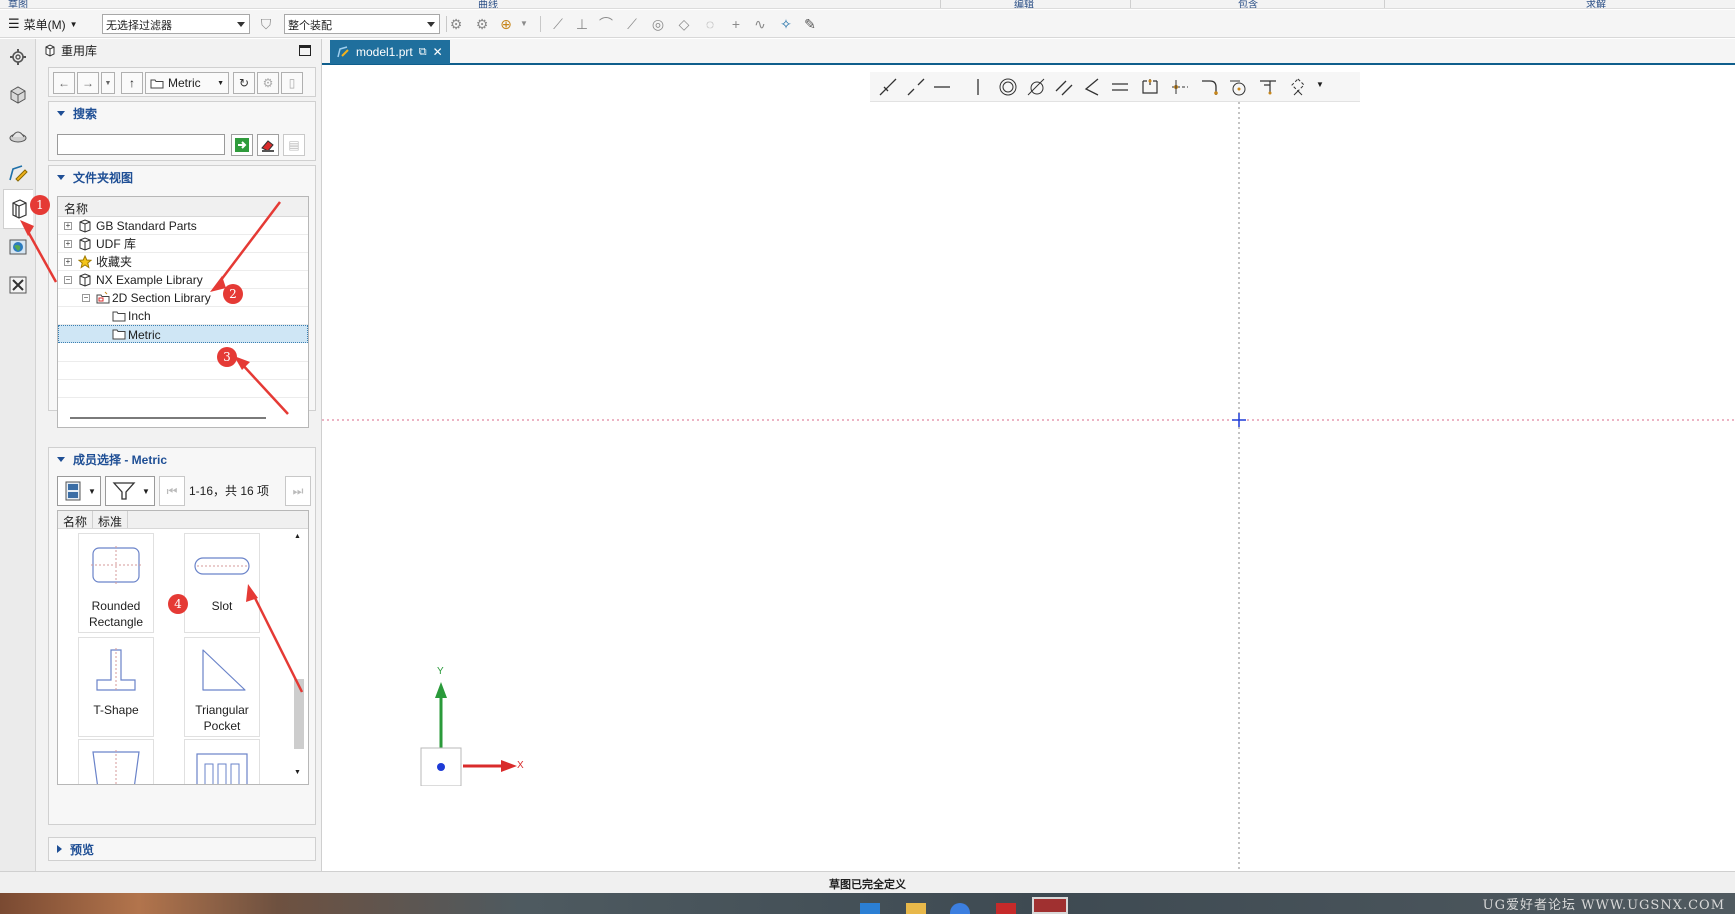  Describe the element at coordinates (1050, 905) in the screenshot. I see `nx-app-icon` at that location.